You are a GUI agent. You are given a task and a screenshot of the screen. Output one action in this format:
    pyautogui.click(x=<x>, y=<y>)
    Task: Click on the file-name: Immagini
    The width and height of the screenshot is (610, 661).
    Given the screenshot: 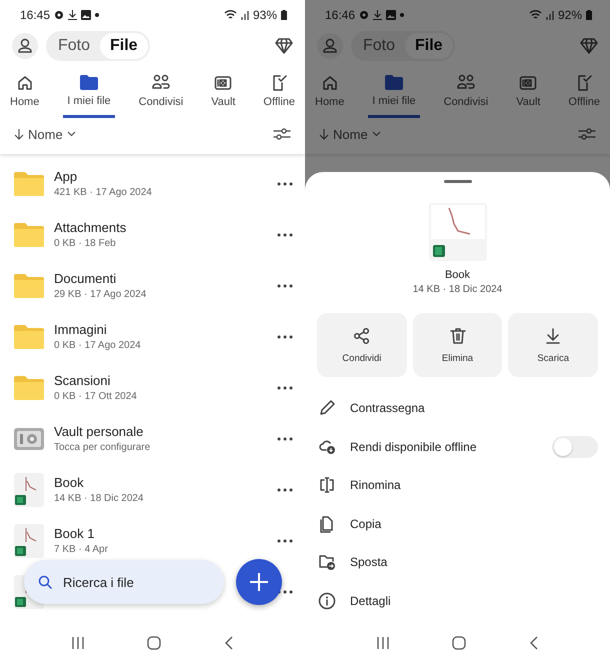 What is the action you would take?
    pyautogui.click(x=160, y=329)
    